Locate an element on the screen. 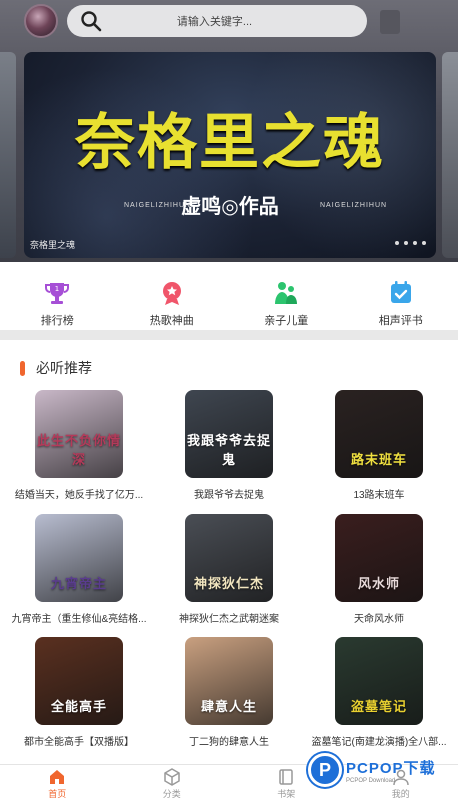 Image resolution: width=458 pixels, height=800 pixels. book-cover-title: 九宵帝主 is located at coordinates (78, 583).